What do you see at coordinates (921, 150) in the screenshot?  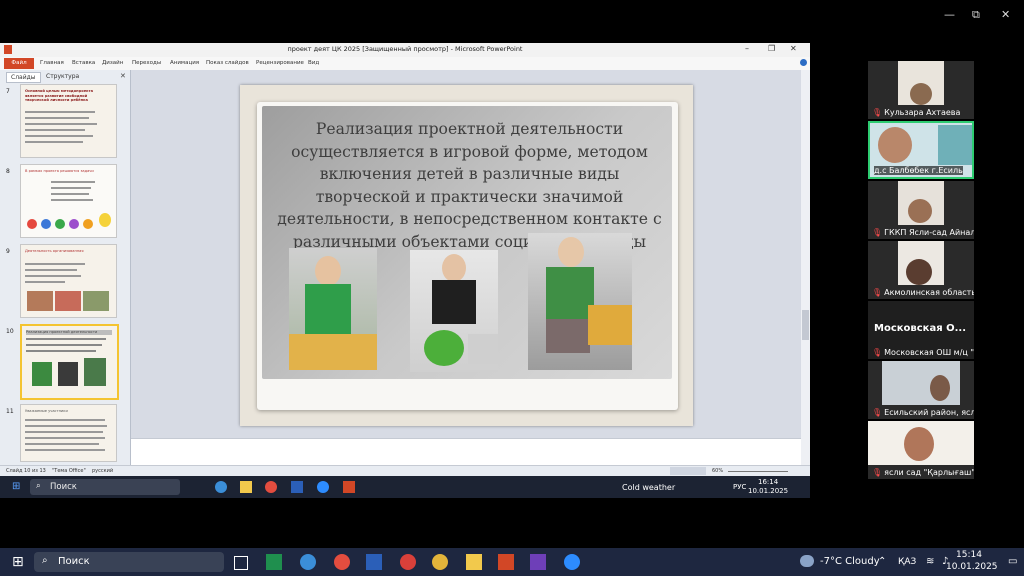 I see `participant-tile-active: д.с Балбөбек г.Есиль` at bounding box center [921, 150].